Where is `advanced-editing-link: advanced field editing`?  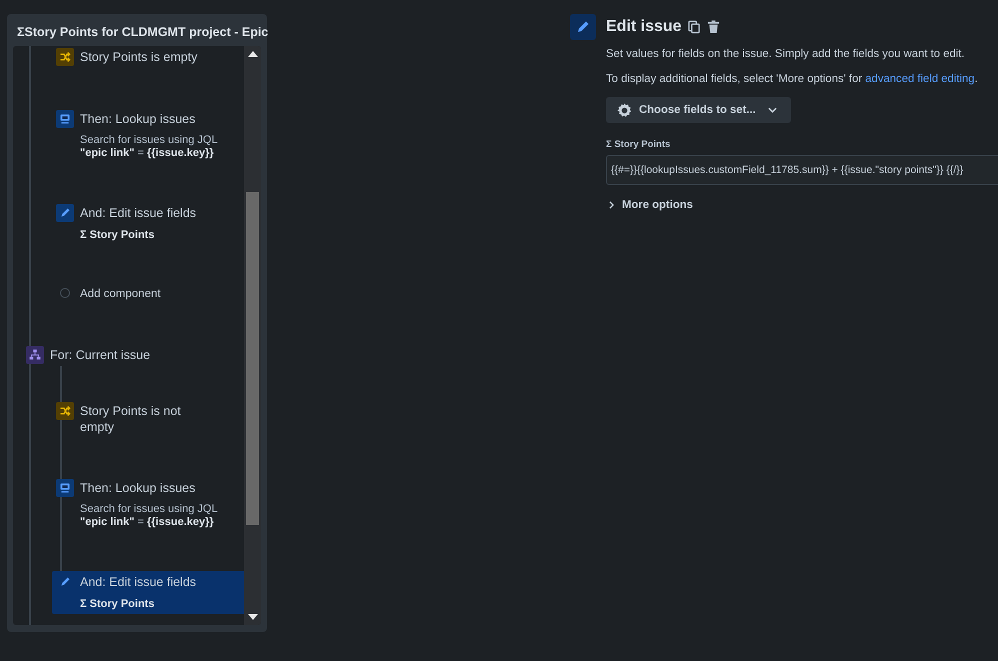
advanced-editing-link: advanced field editing is located at coordinates (920, 79).